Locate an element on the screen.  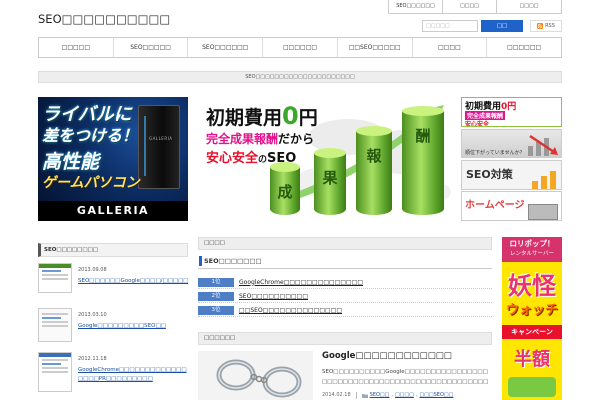
galleria-line-3: 高性能 is located at coordinates (71, 162).